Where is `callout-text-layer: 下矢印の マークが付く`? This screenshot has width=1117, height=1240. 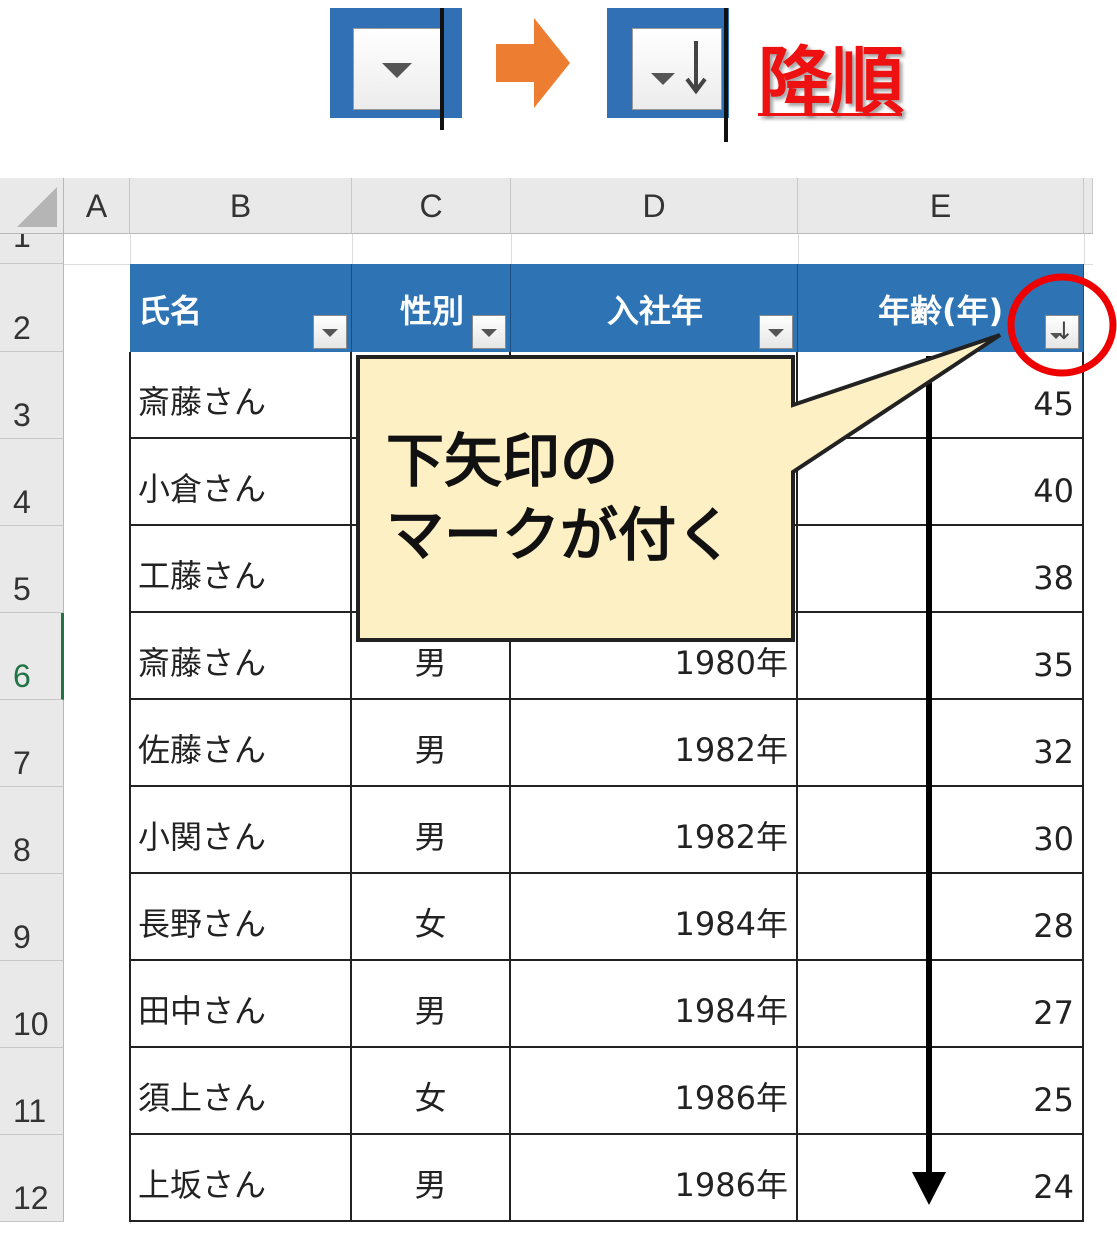
callout-text-layer: 下矢印の マークが付く is located at coordinates (560, 498).